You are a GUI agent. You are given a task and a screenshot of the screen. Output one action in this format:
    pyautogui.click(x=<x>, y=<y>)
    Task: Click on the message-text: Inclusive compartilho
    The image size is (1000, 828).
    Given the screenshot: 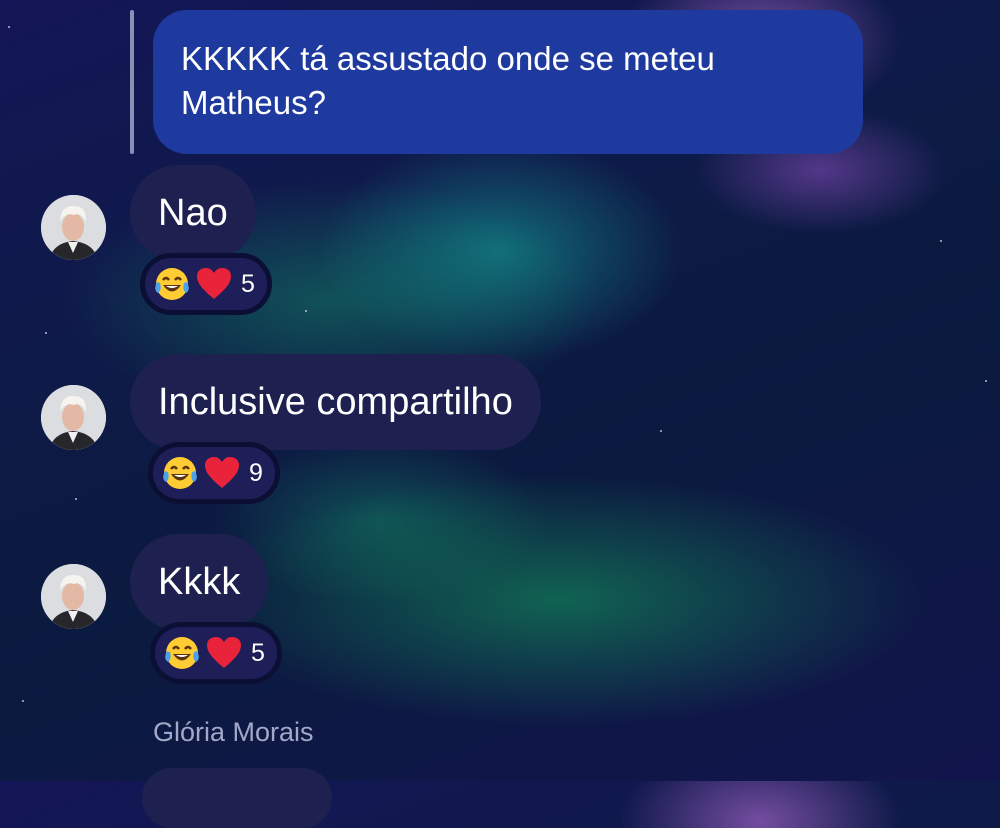 What is the action you would take?
    pyautogui.click(x=335, y=402)
    